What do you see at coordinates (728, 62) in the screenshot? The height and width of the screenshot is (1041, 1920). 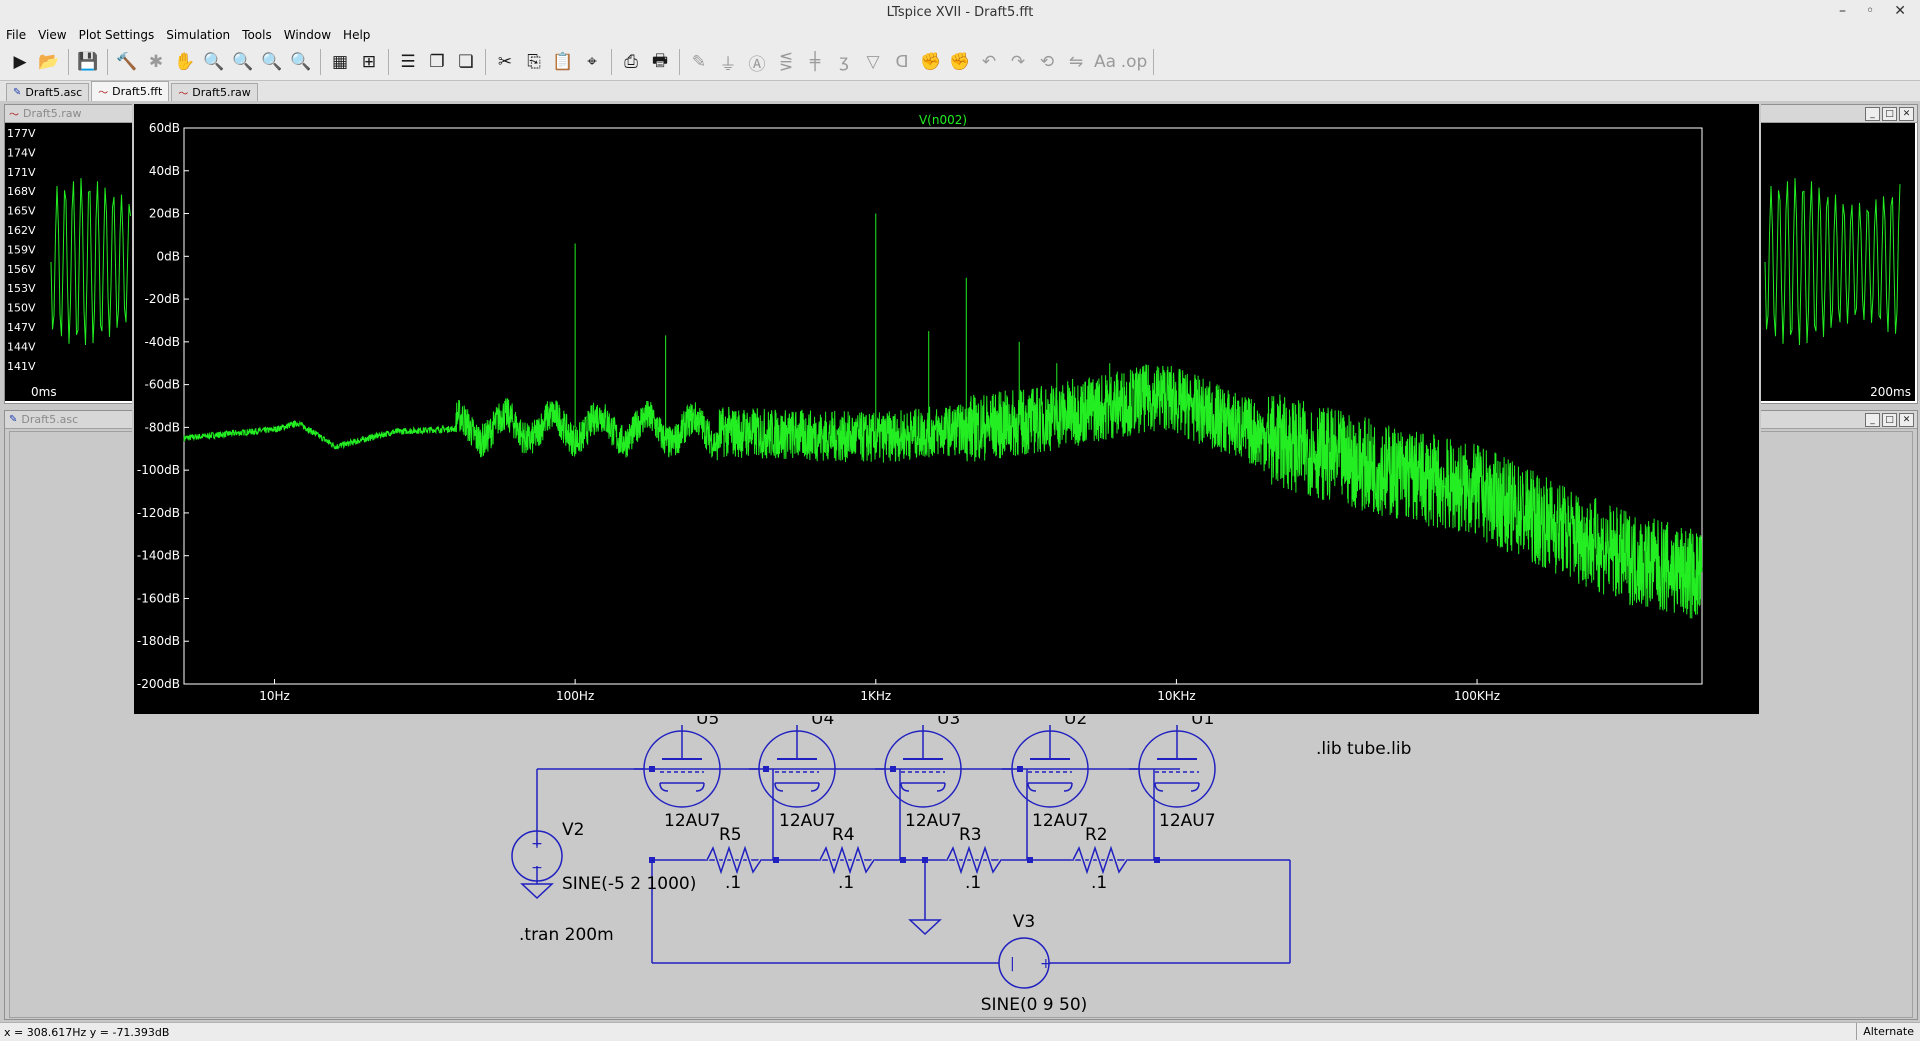 I see `ground-icon: ⏚` at bounding box center [728, 62].